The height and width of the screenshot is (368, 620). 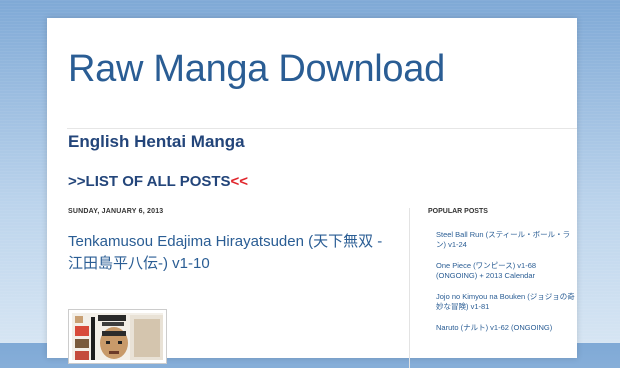 What do you see at coordinates (116, 211) in the screenshot?
I see `post-date-header: SUNDAY, JANUARY 6, 2013` at bounding box center [116, 211].